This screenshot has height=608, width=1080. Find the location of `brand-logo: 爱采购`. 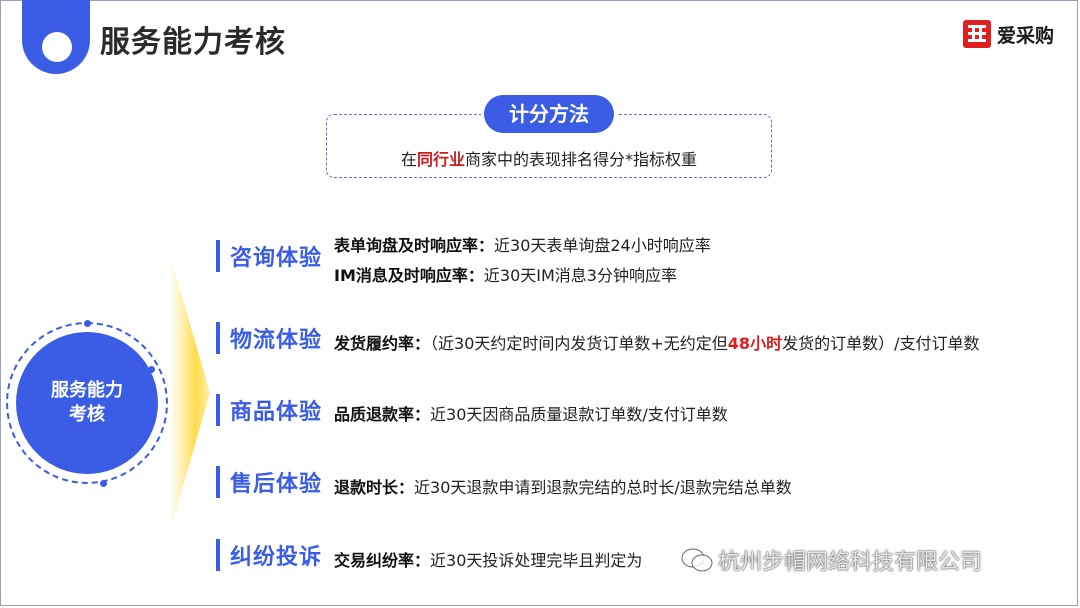

brand-logo: 爱采购 is located at coordinates (1008, 34).